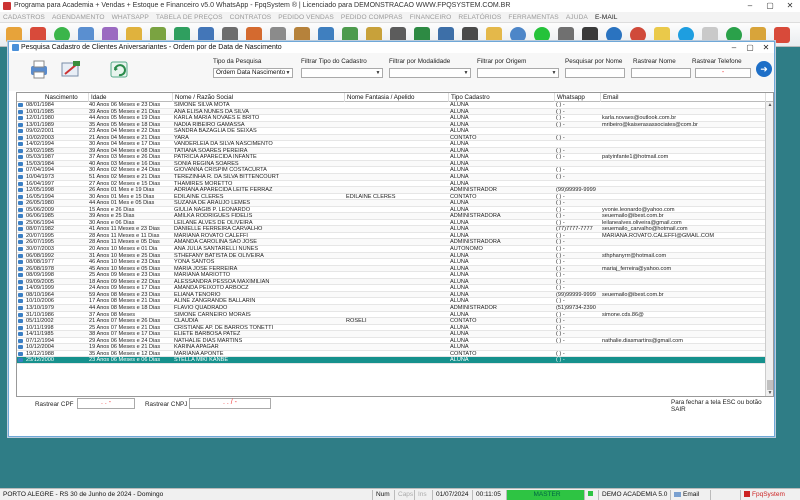  What do you see at coordinates (723, 73) in the screenshot?
I see `rastrear-telefone-input: -` at bounding box center [723, 73].